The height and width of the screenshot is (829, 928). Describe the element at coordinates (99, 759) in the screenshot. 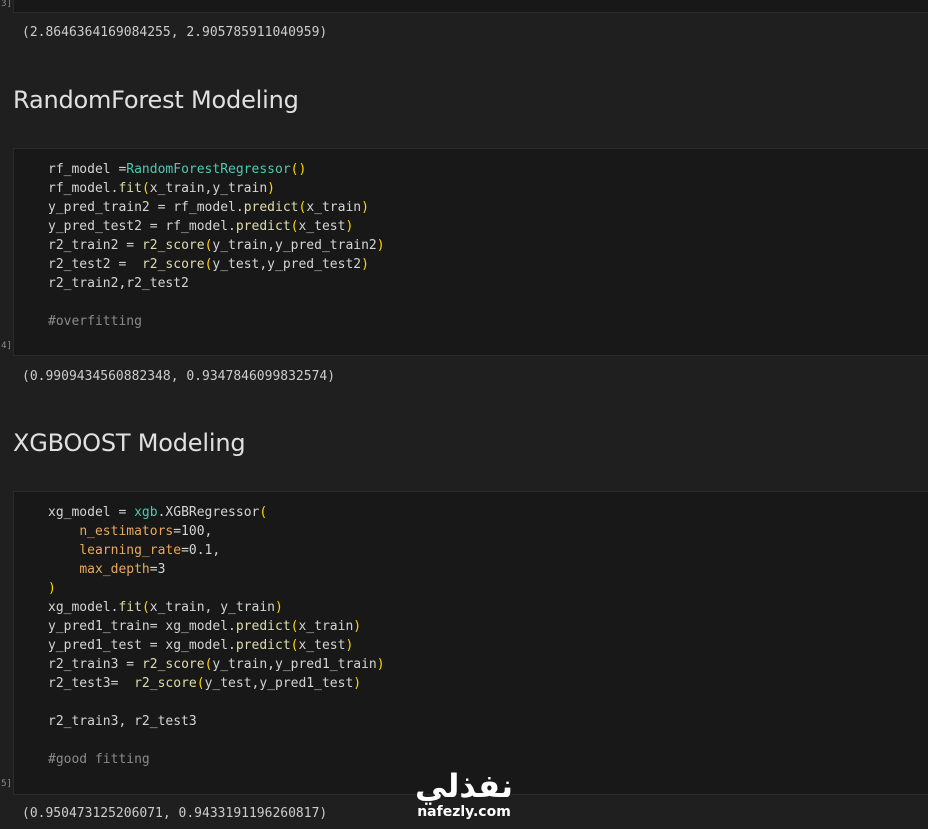

I see `code-comment: #good fitting` at that location.